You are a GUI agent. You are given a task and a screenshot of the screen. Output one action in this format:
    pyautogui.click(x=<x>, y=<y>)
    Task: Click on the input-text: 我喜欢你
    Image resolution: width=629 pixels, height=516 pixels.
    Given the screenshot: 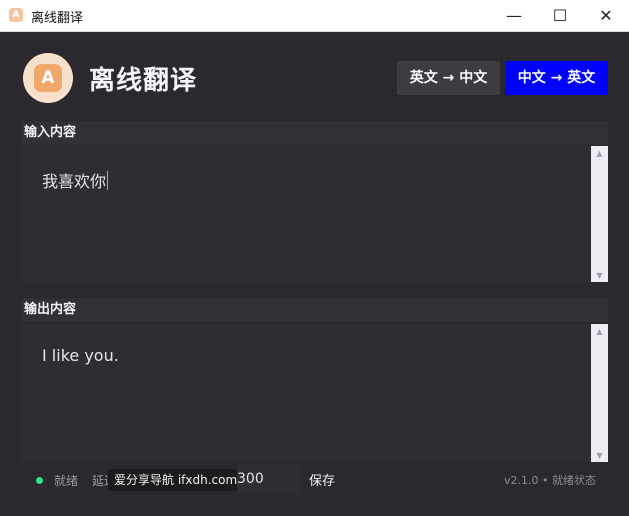 What is the action you would take?
    pyautogui.click(x=74, y=181)
    